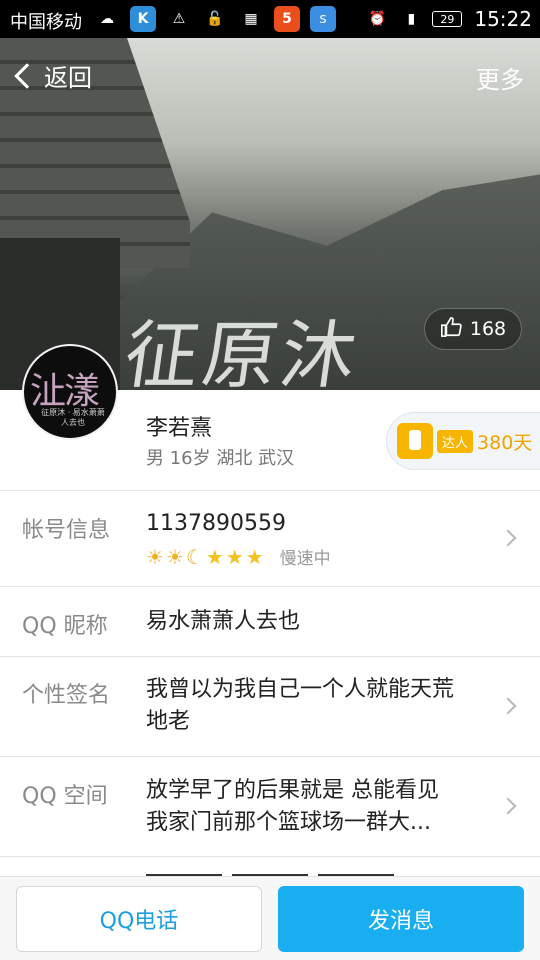 This screenshot has width=540, height=960. Describe the element at coordinates (270, 918) in the screenshot. I see `bottom-action-bar: QQ电话 发消息` at that location.